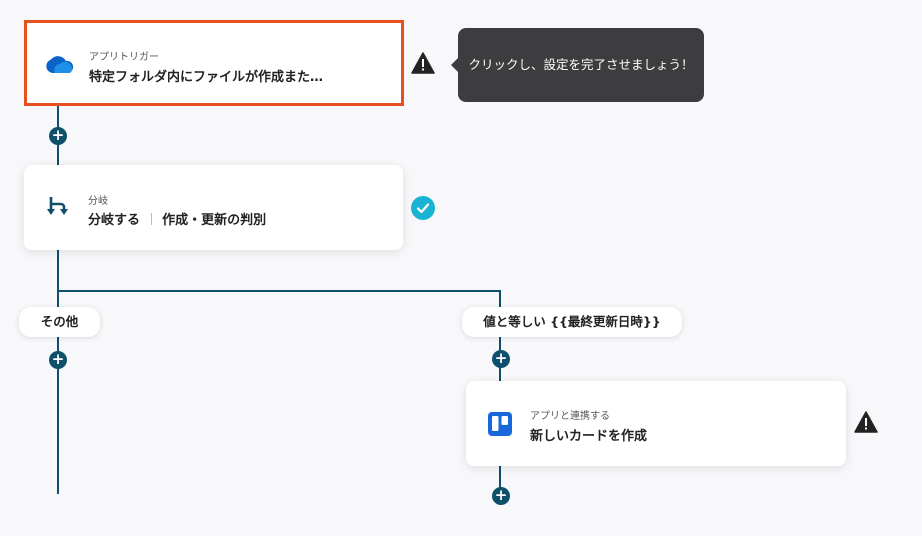  I want to click on add-step-button-after-action: +, so click(501, 495).